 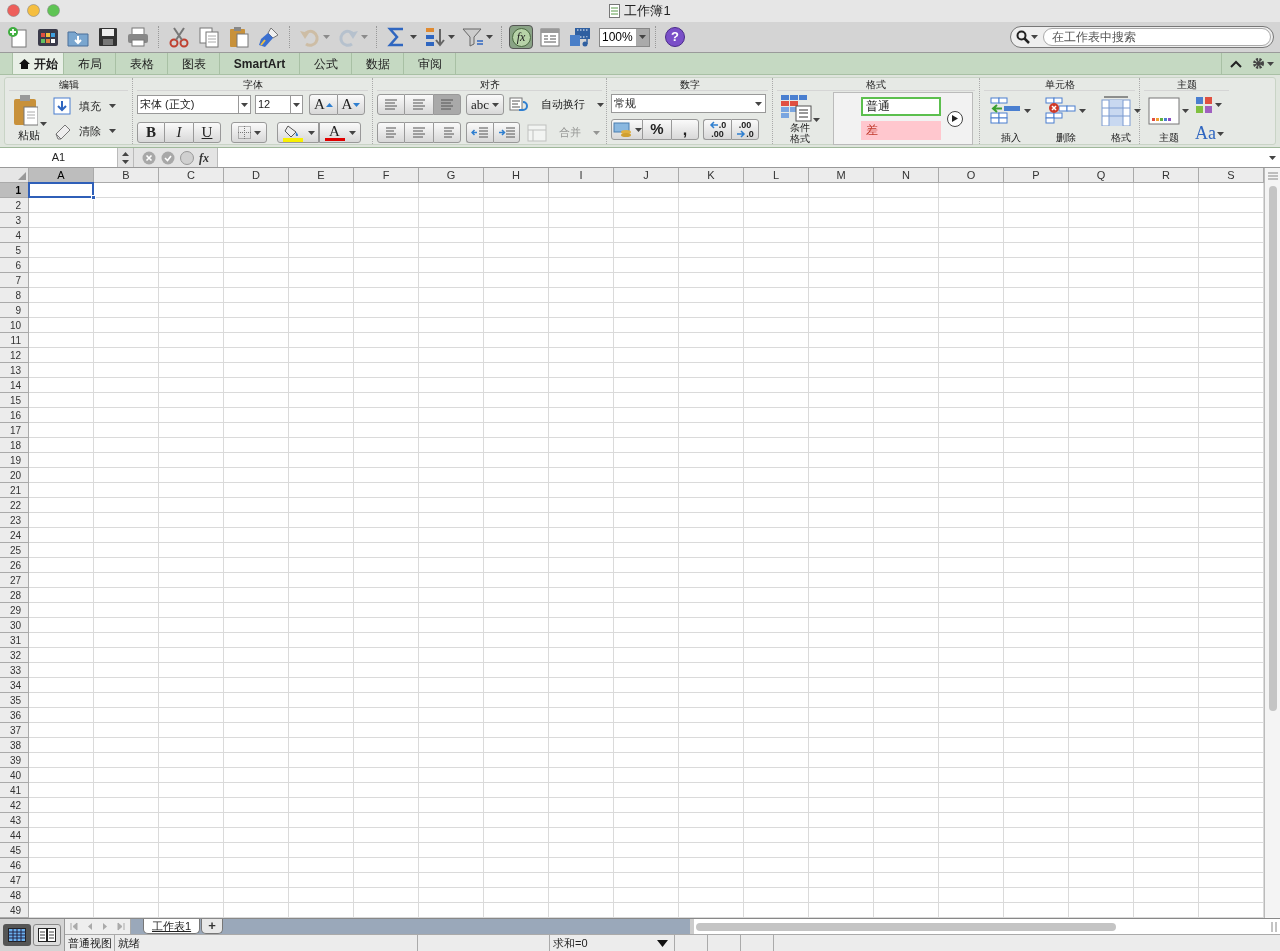 What do you see at coordinates (84, 106) in the screenshot?
I see `fill-button: 填充` at bounding box center [84, 106].